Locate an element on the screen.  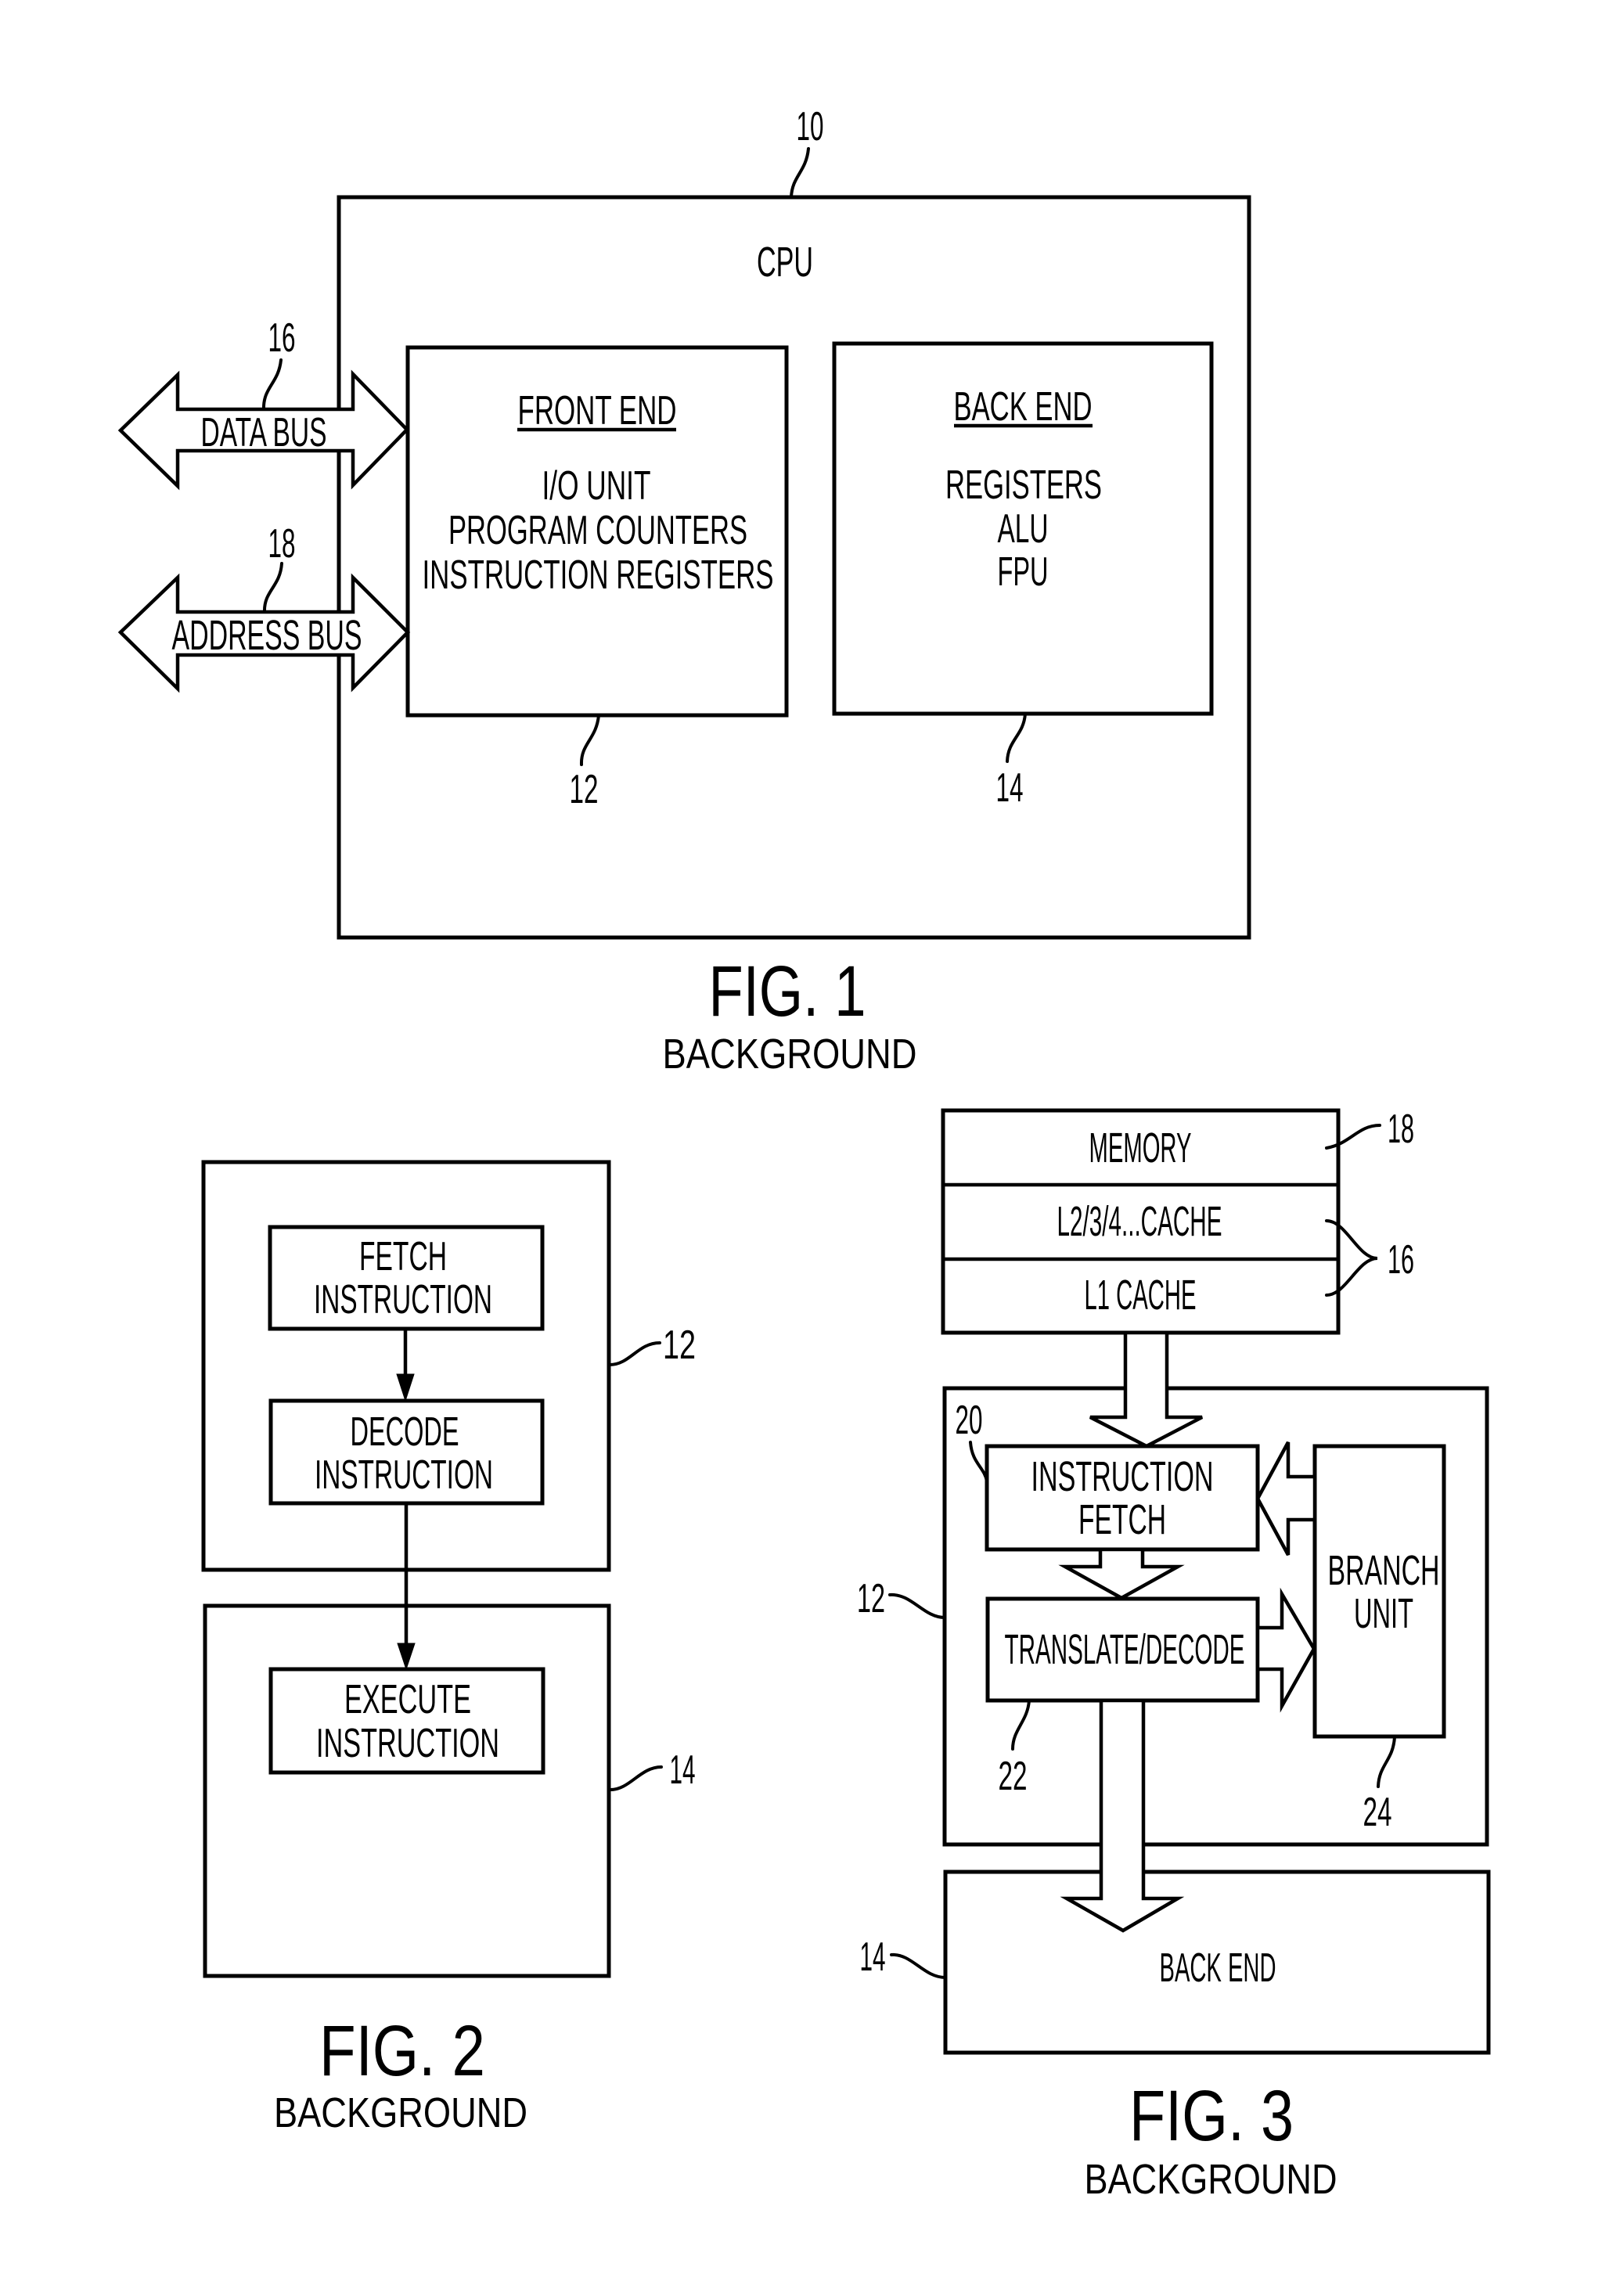
decode-to-back-end-arrow is located at coordinates (1122, 1815).